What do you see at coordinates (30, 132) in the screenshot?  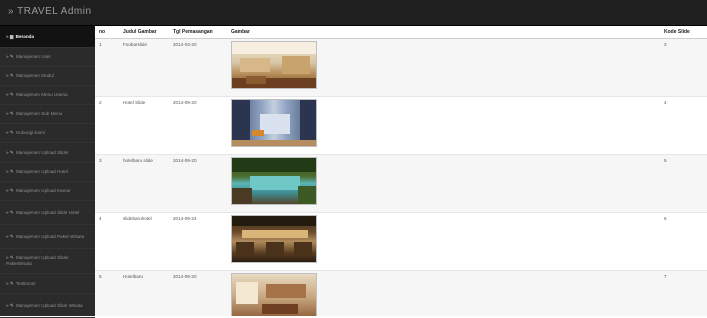 I see `sidebar-item-label: Hubungi Kami` at bounding box center [30, 132].